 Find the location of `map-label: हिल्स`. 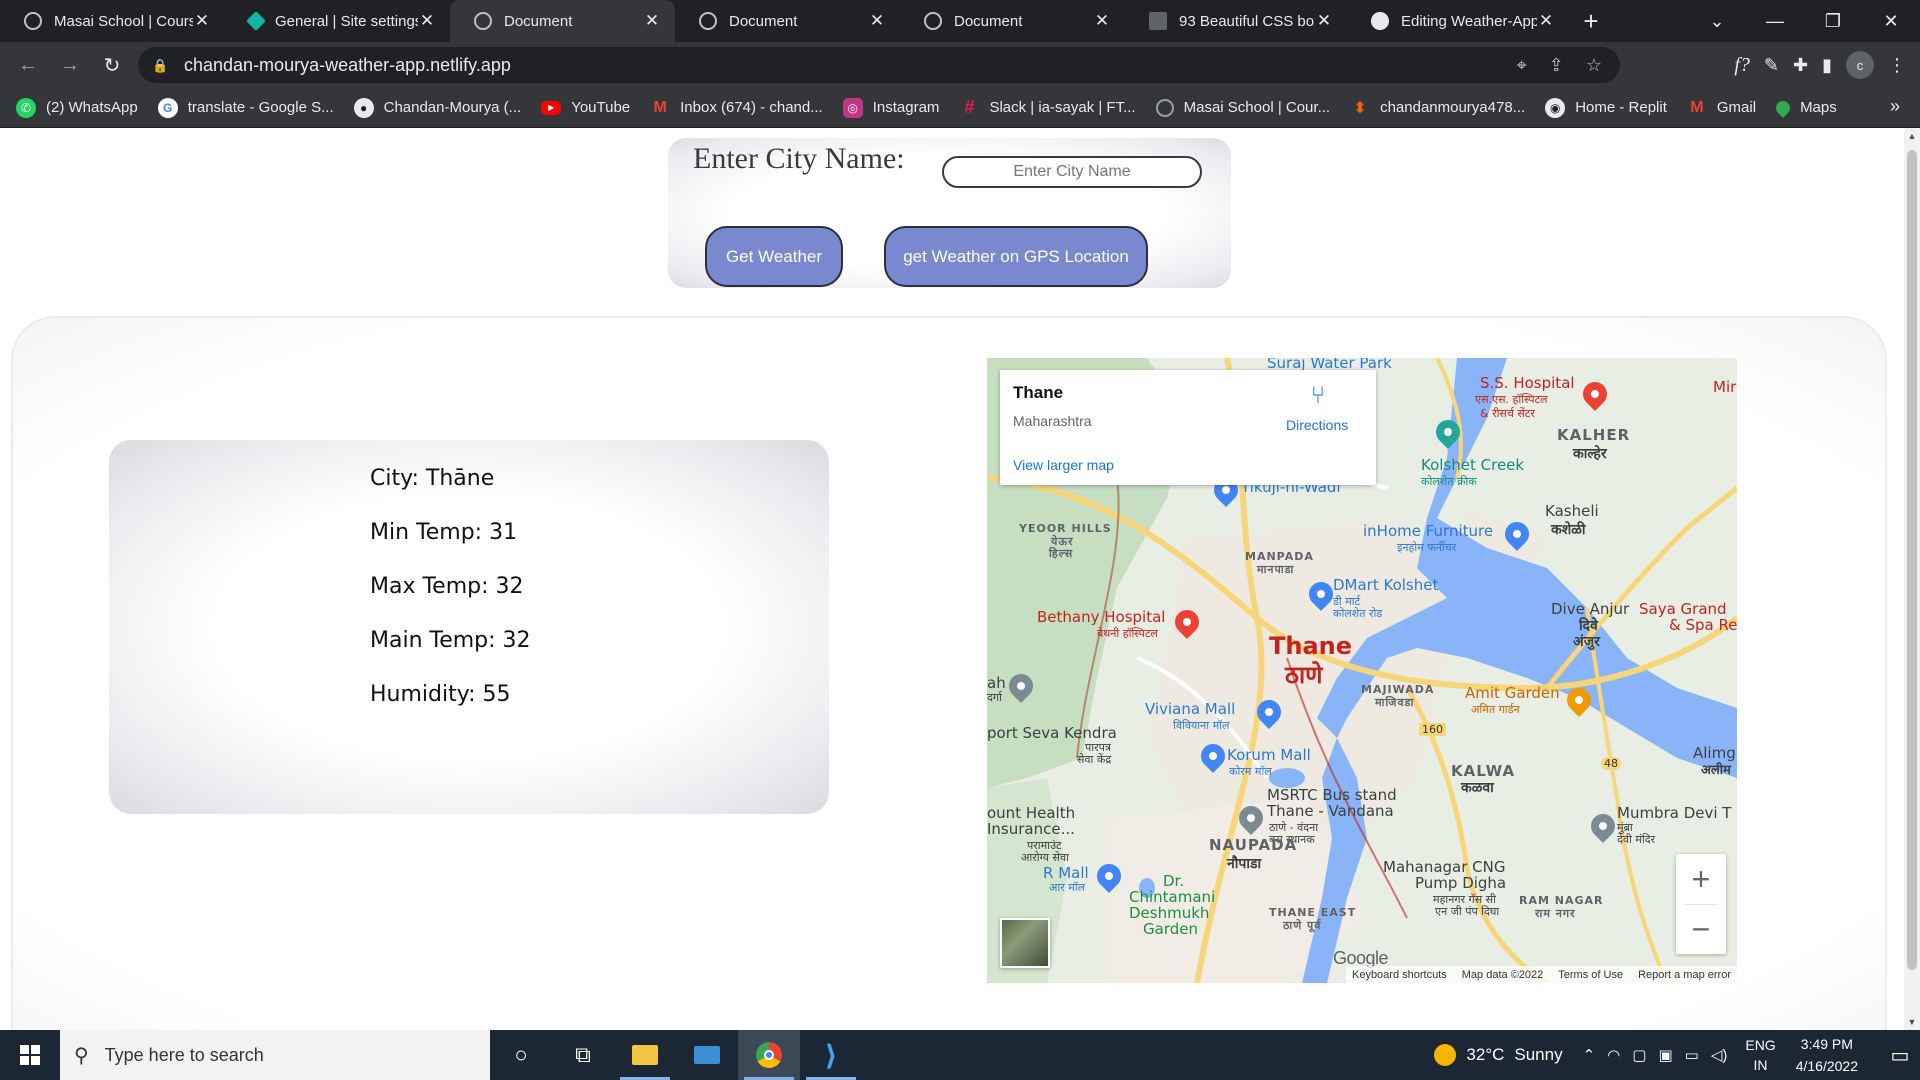

map-label: हिल्स is located at coordinates (1061, 553).